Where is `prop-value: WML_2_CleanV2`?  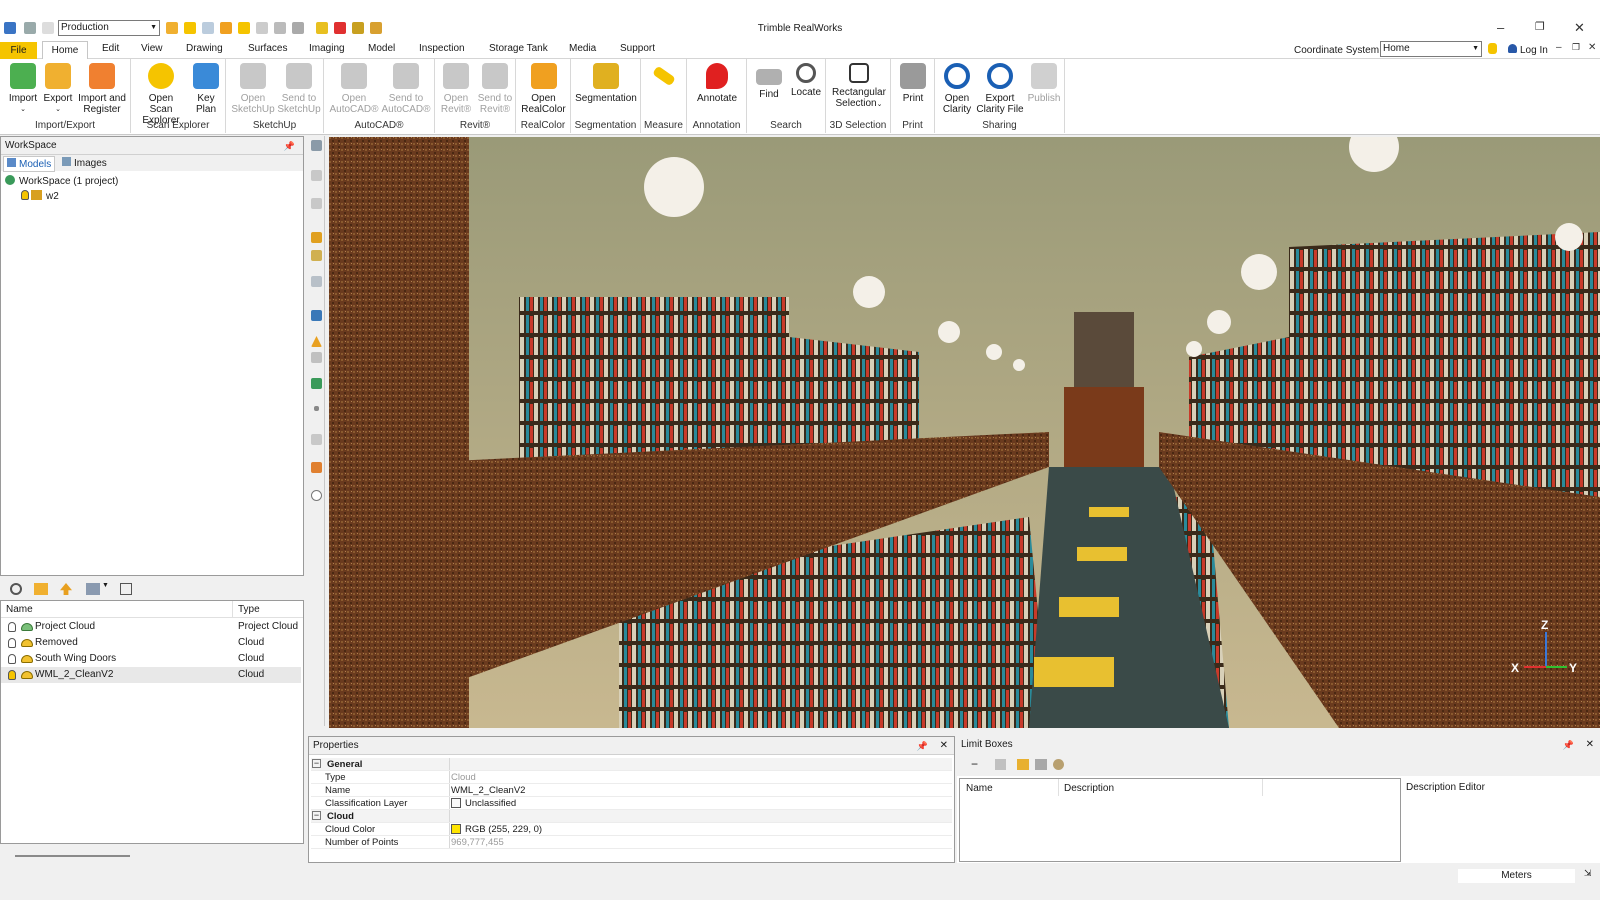
prop-value: WML_2_CleanV2 is located at coordinates (488, 790).